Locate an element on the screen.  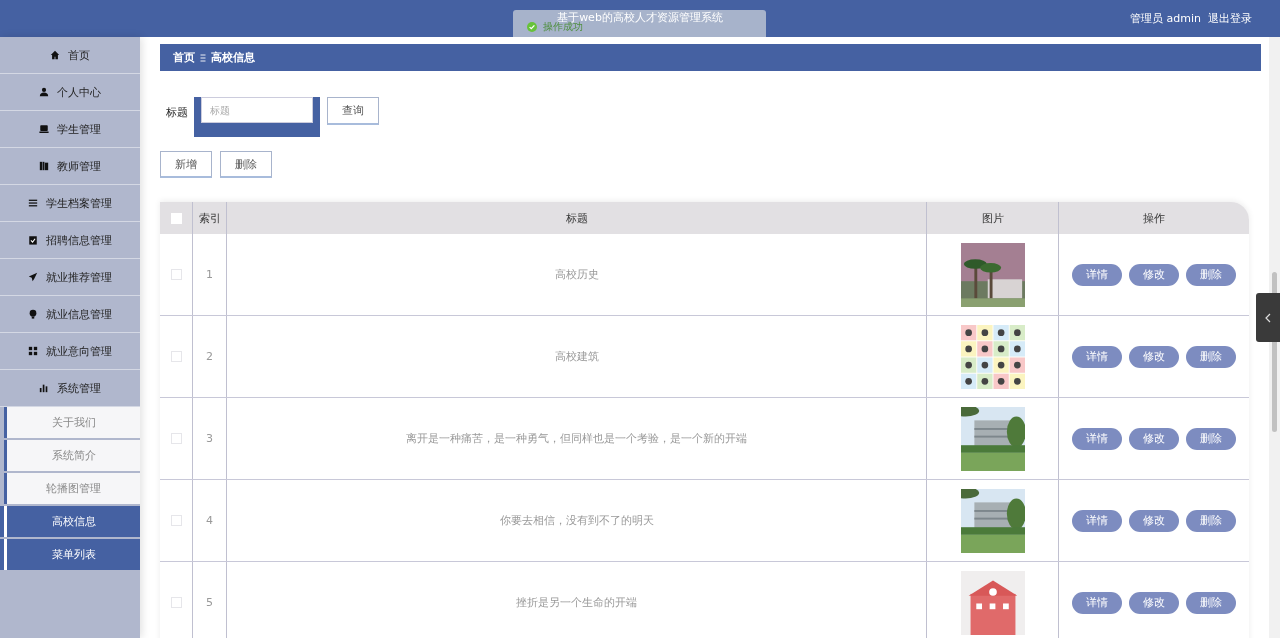
user-label: 管理员 admin is located at coordinates (1165, 18).